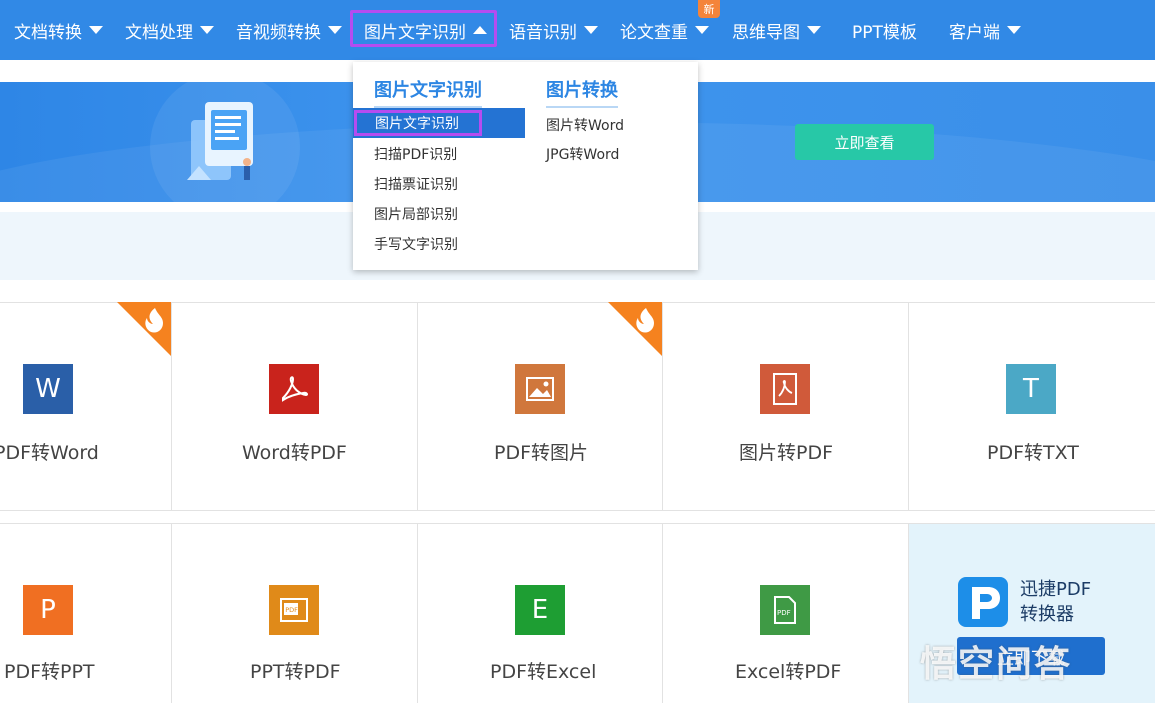 The height and width of the screenshot is (703, 1155). Describe the element at coordinates (1033, 453) in the screenshot. I see `tile-label: PDF转TXT` at that location.